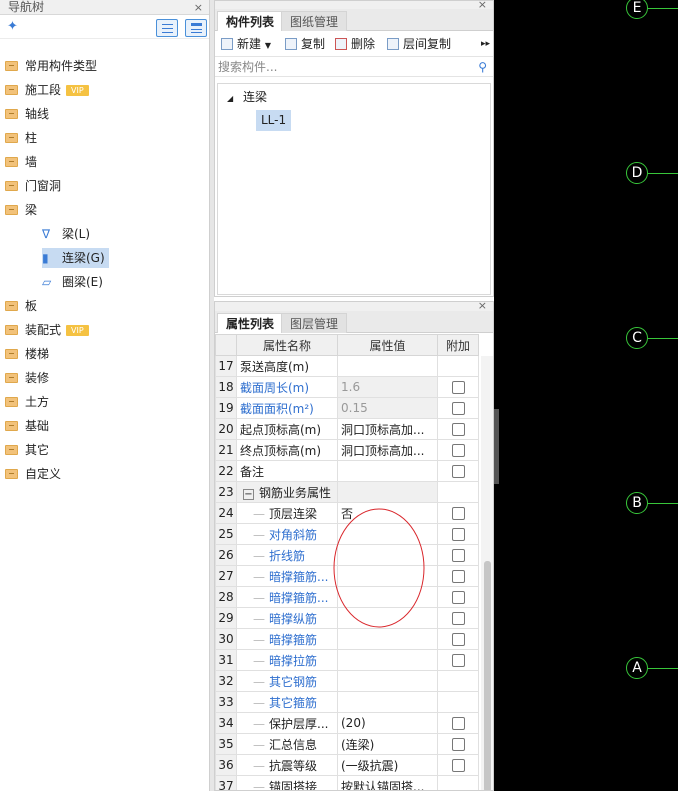 The image size is (678, 791). Describe the element at coordinates (27, 354) in the screenshot. I see `nav-item: 楼梯` at that location.